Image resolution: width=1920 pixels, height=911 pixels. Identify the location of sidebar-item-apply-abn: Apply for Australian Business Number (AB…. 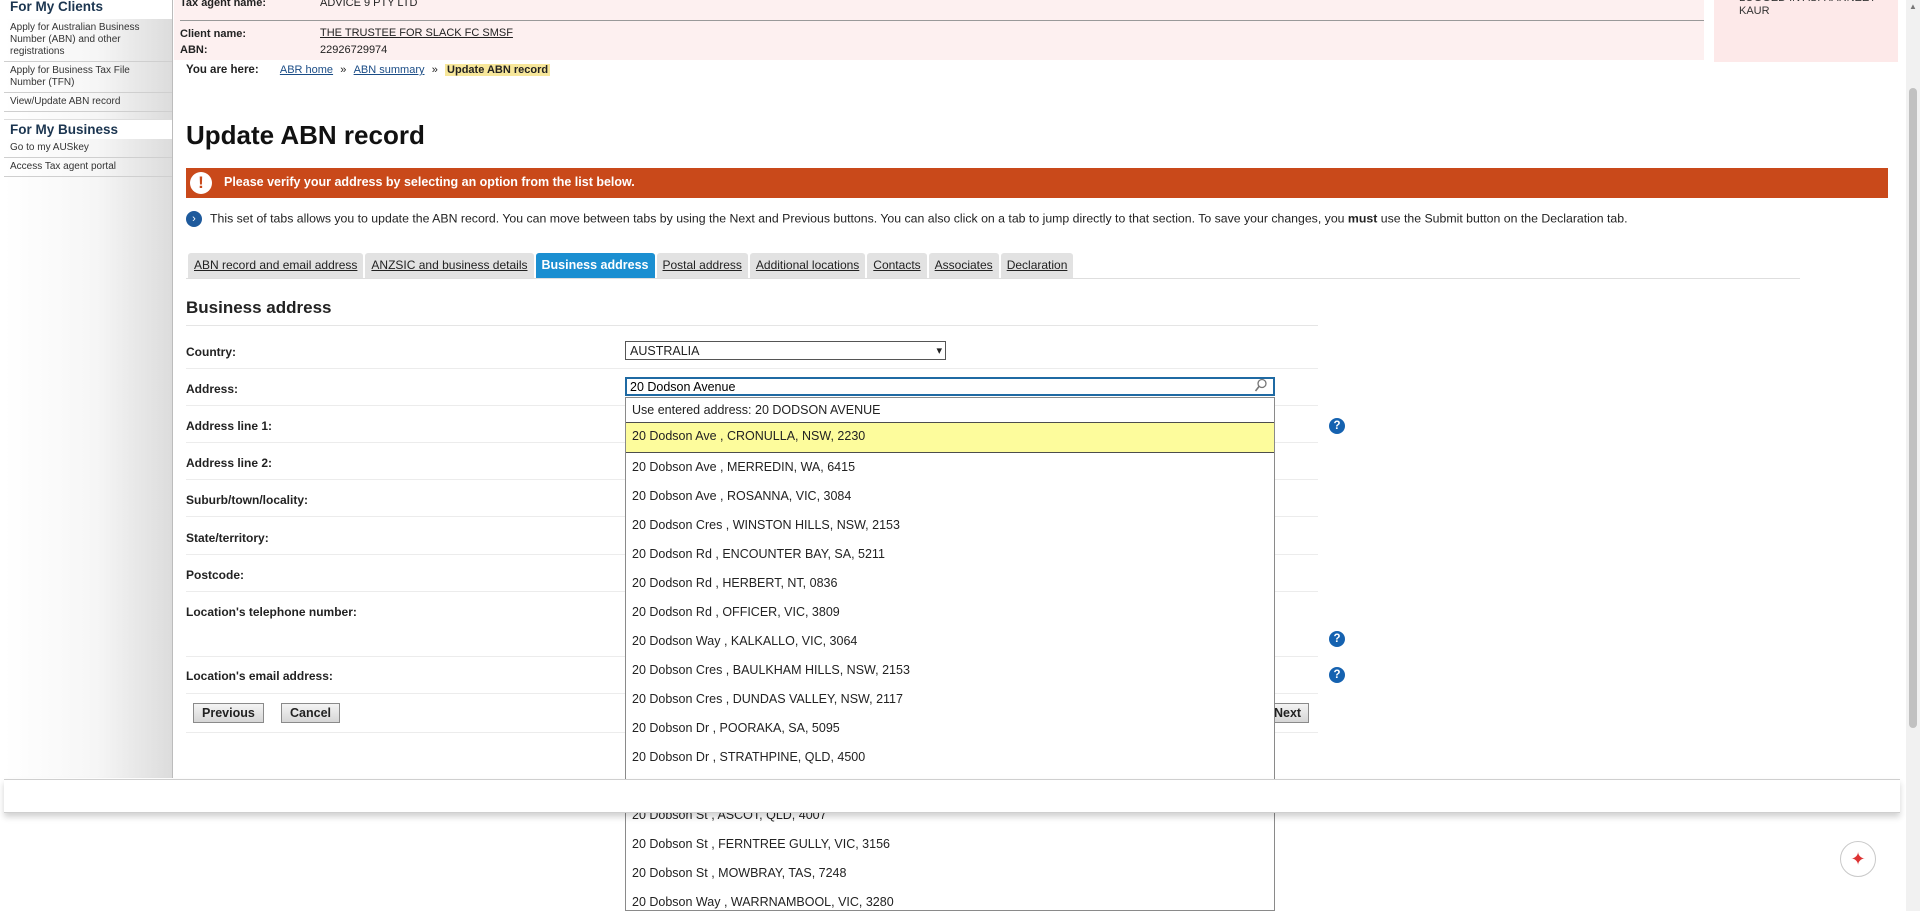
(88, 40).